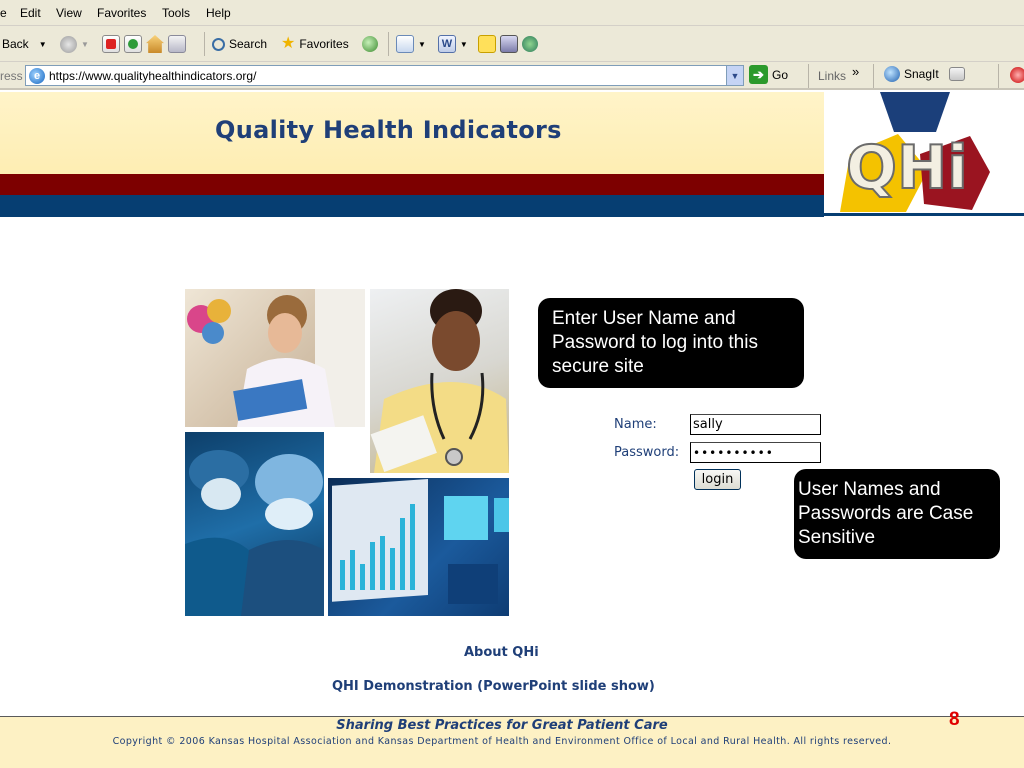  What do you see at coordinates (248, 44) in the screenshot?
I see `search-label: Search` at bounding box center [248, 44].